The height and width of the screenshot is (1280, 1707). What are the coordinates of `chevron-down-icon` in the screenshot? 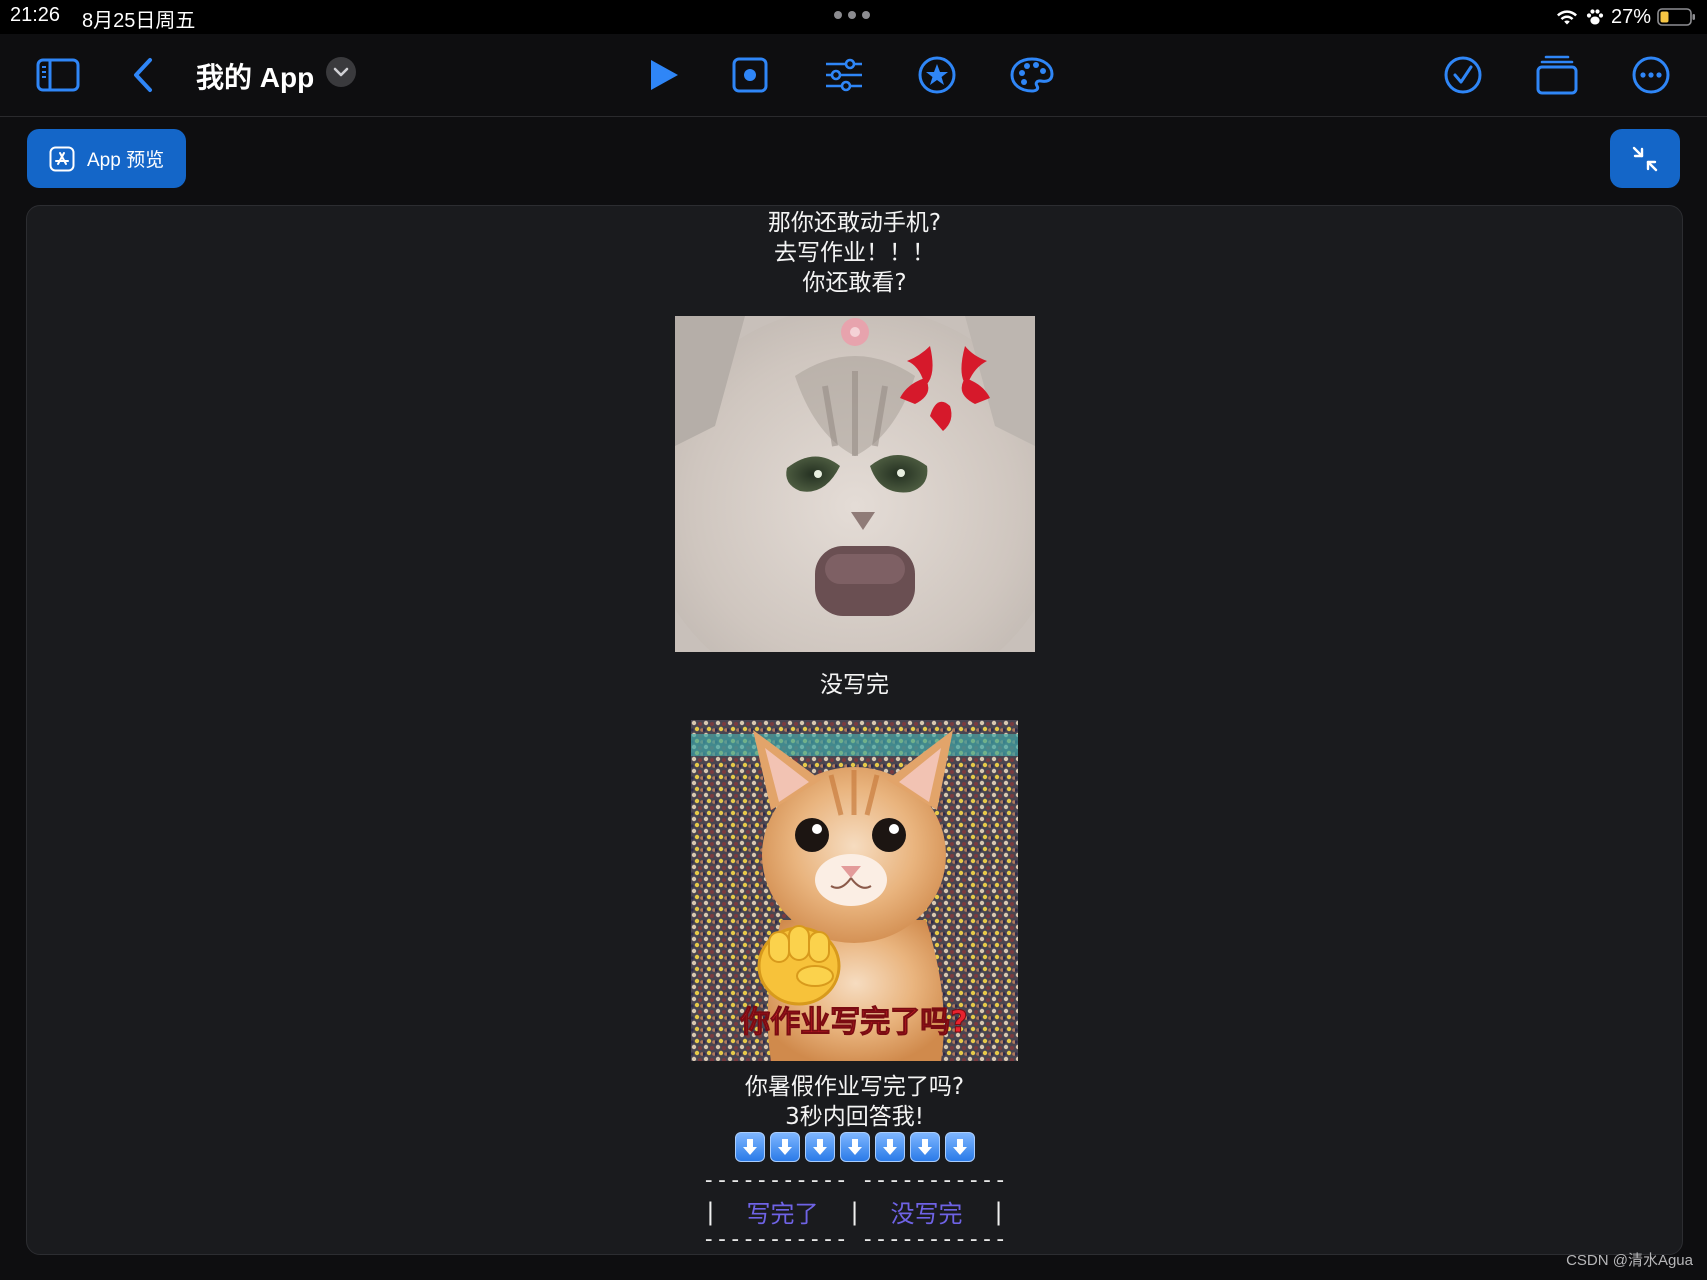 It's located at (341, 72).